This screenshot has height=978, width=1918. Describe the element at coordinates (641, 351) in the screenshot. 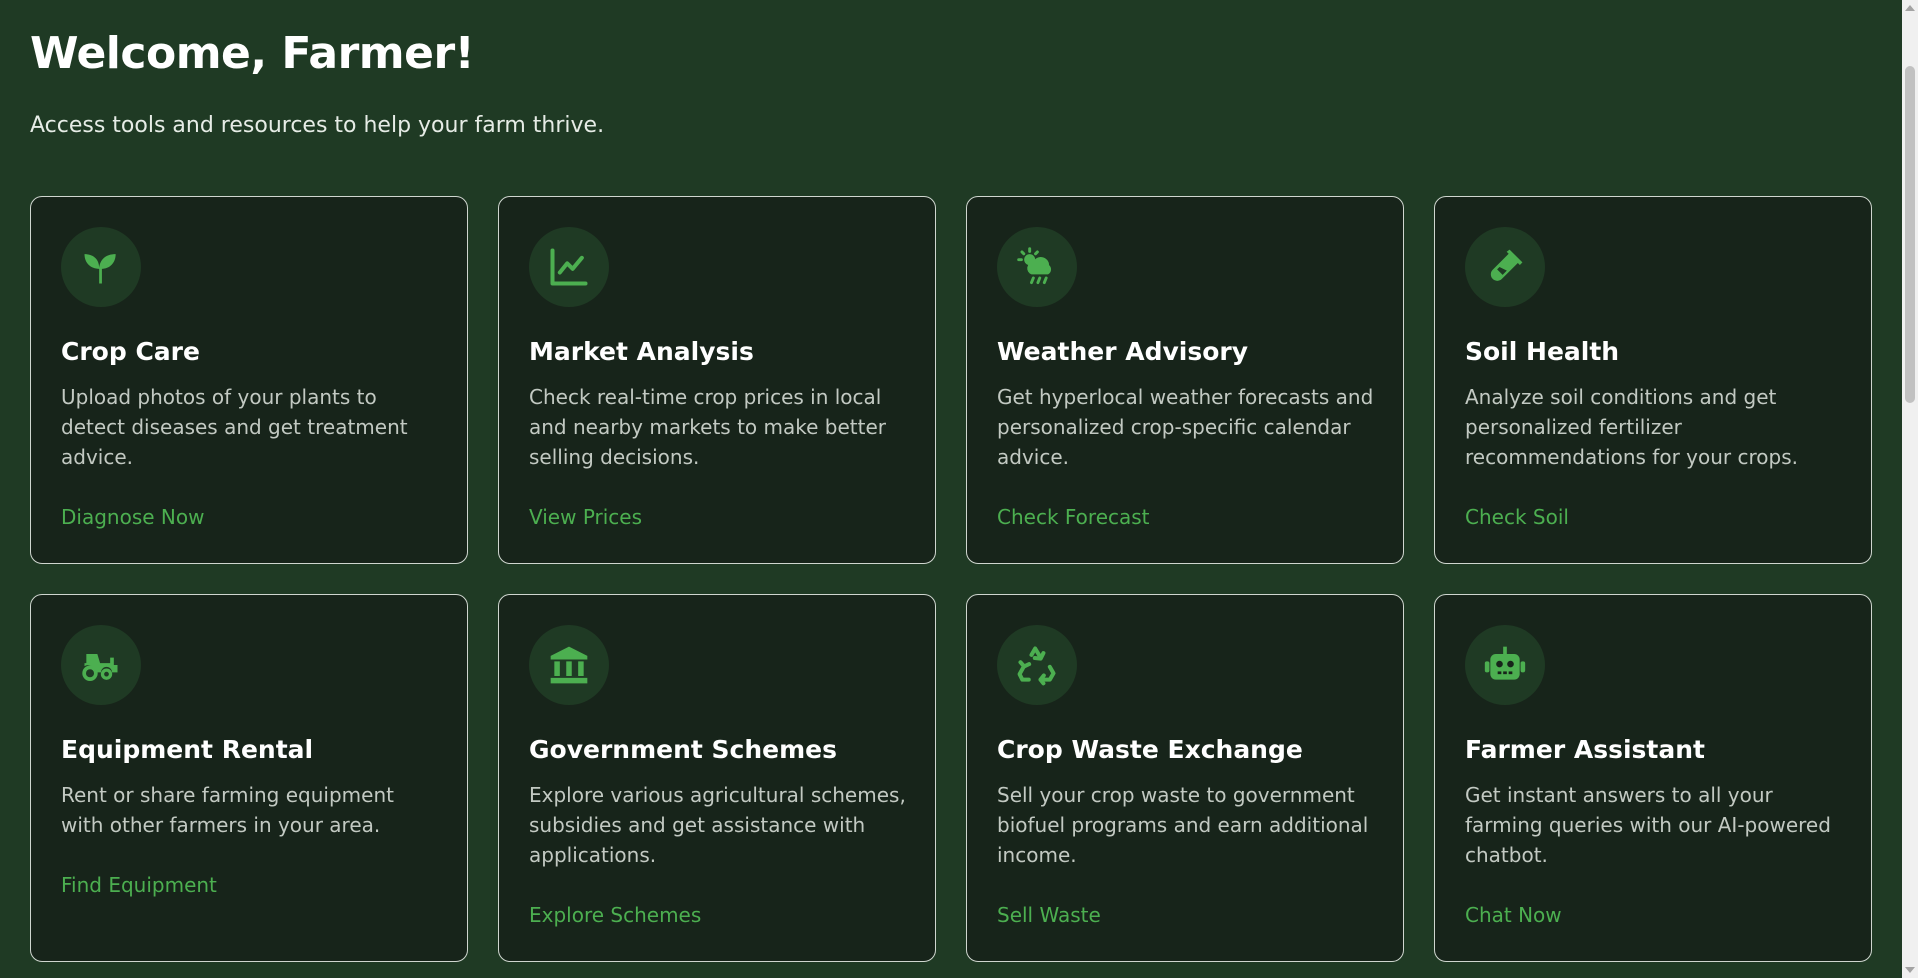

I see `card-title: Market Analysis` at that location.